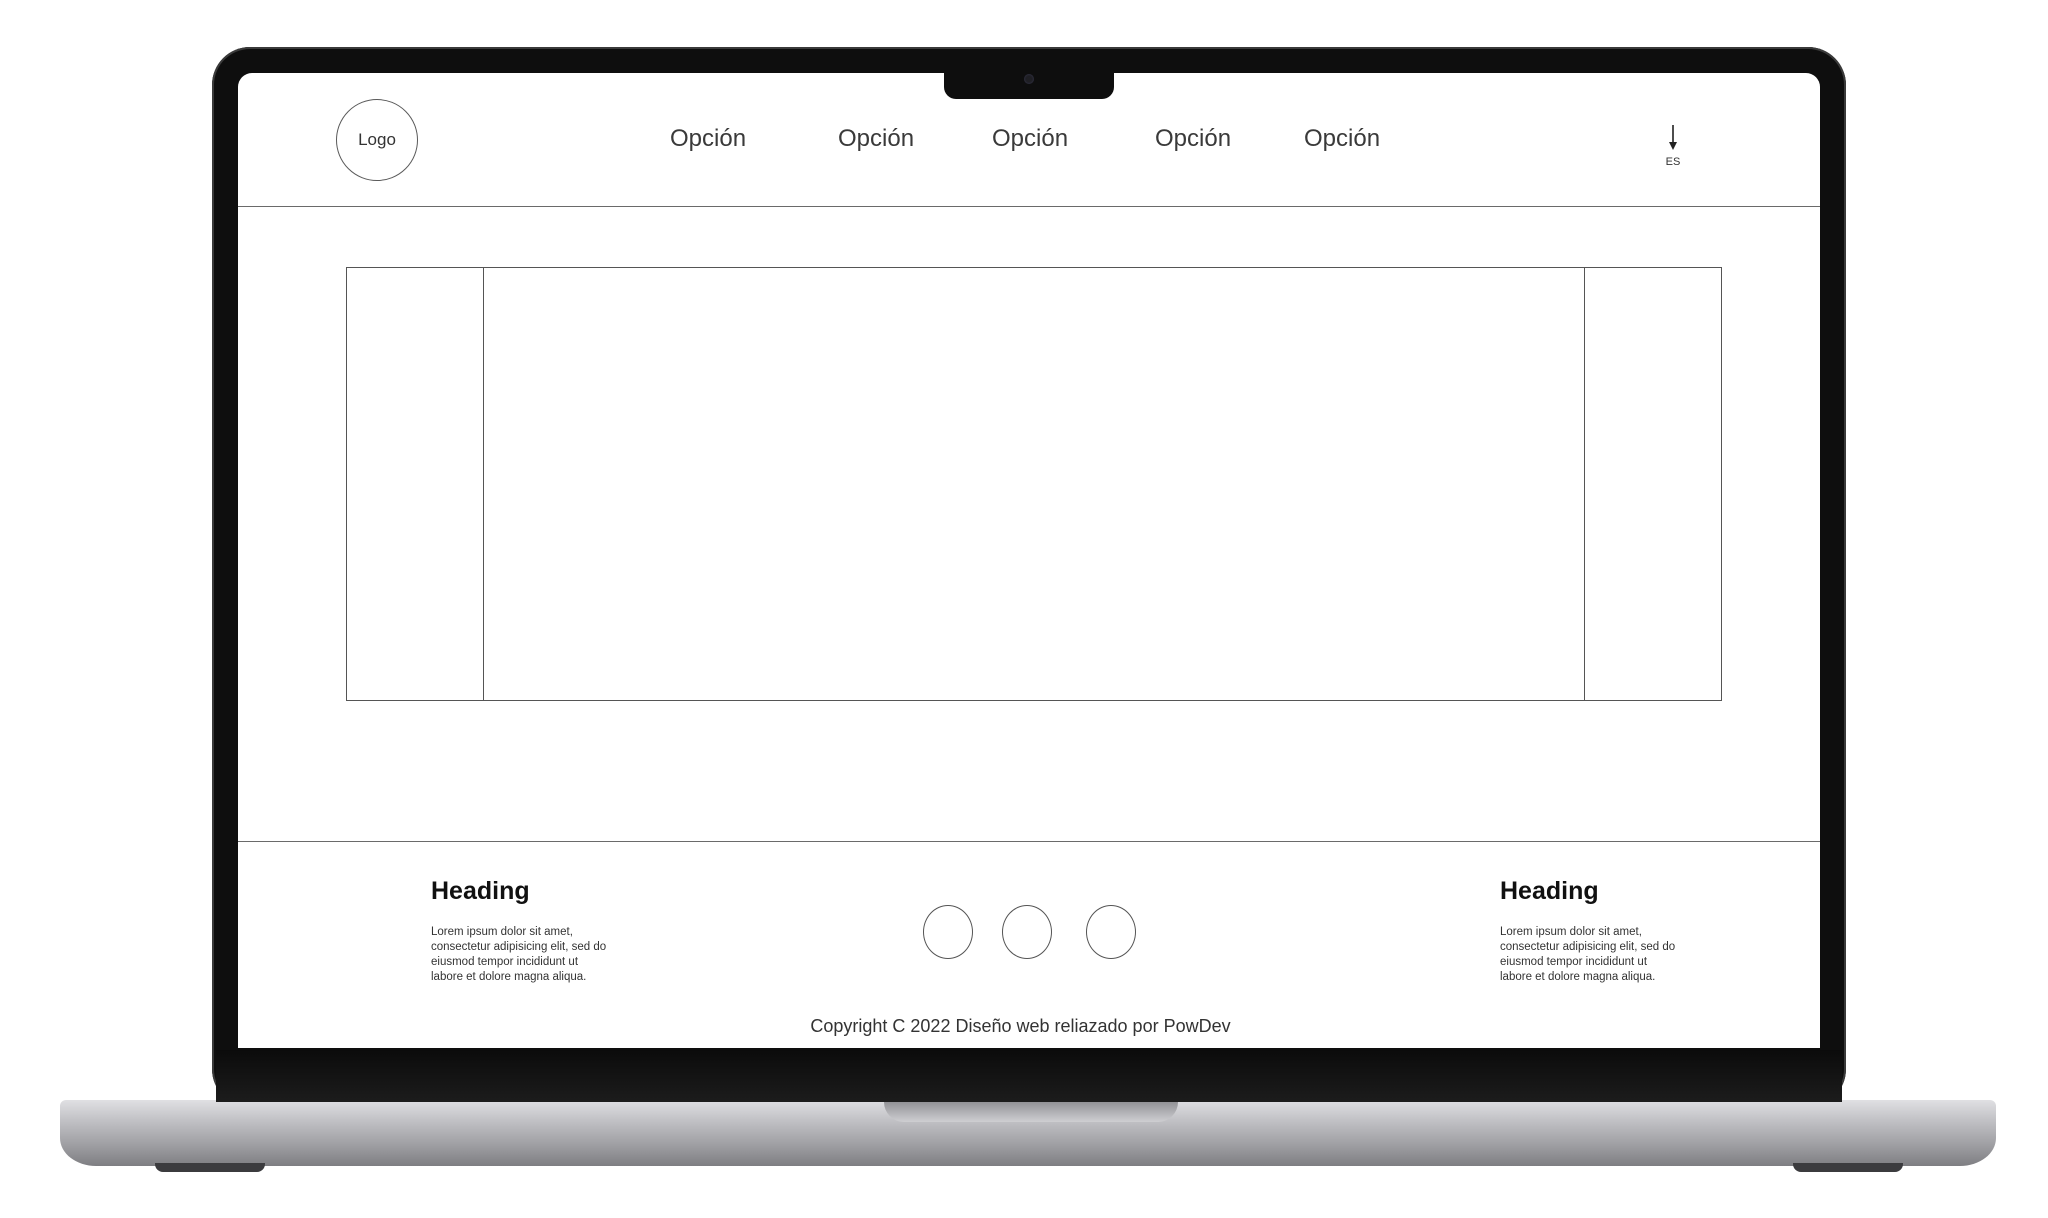 The height and width of the screenshot is (1218, 2048). What do you see at coordinates (1029, 841) in the screenshot?
I see `footer-divider` at bounding box center [1029, 841].